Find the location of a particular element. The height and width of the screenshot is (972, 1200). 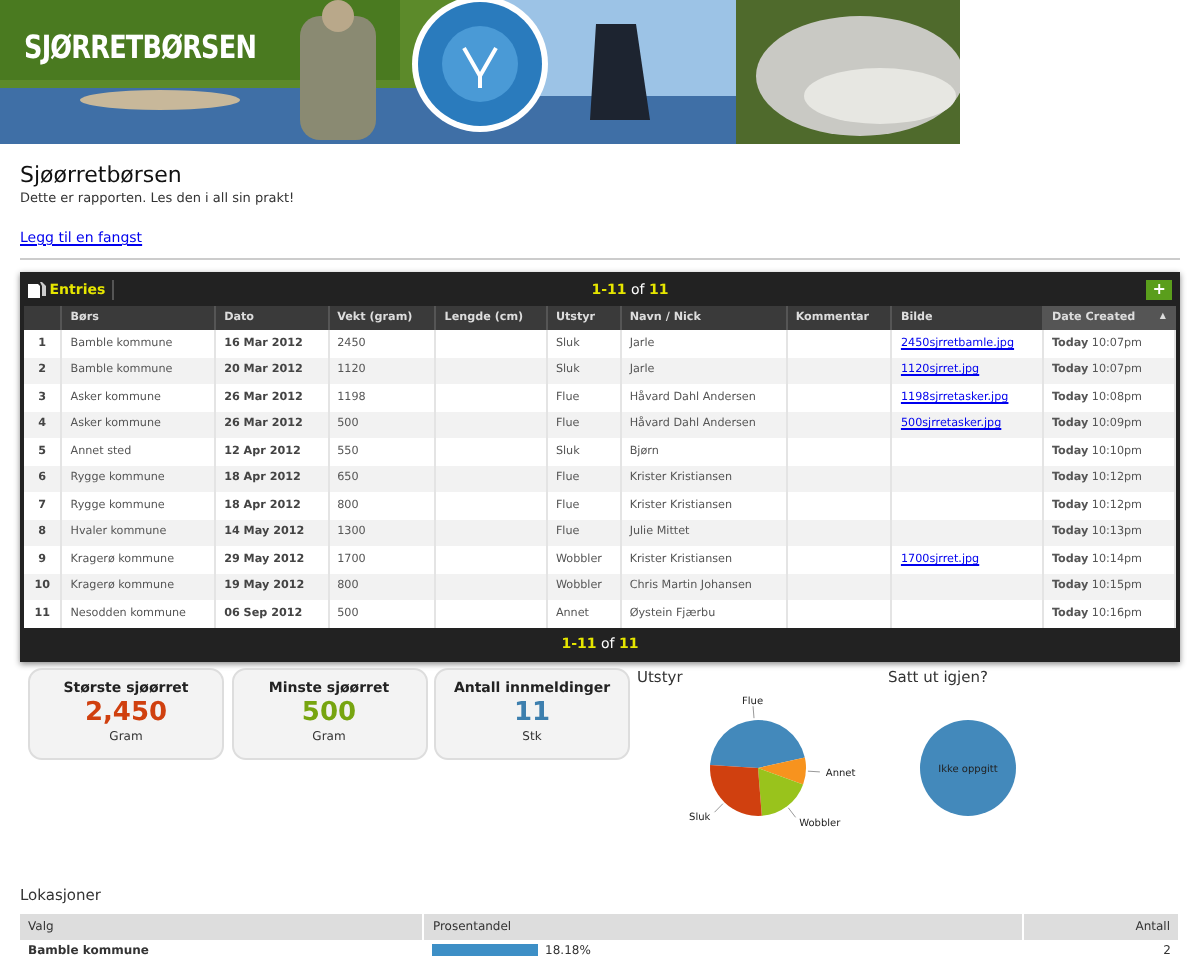

documents-icon is located at coordinates (37, 289).